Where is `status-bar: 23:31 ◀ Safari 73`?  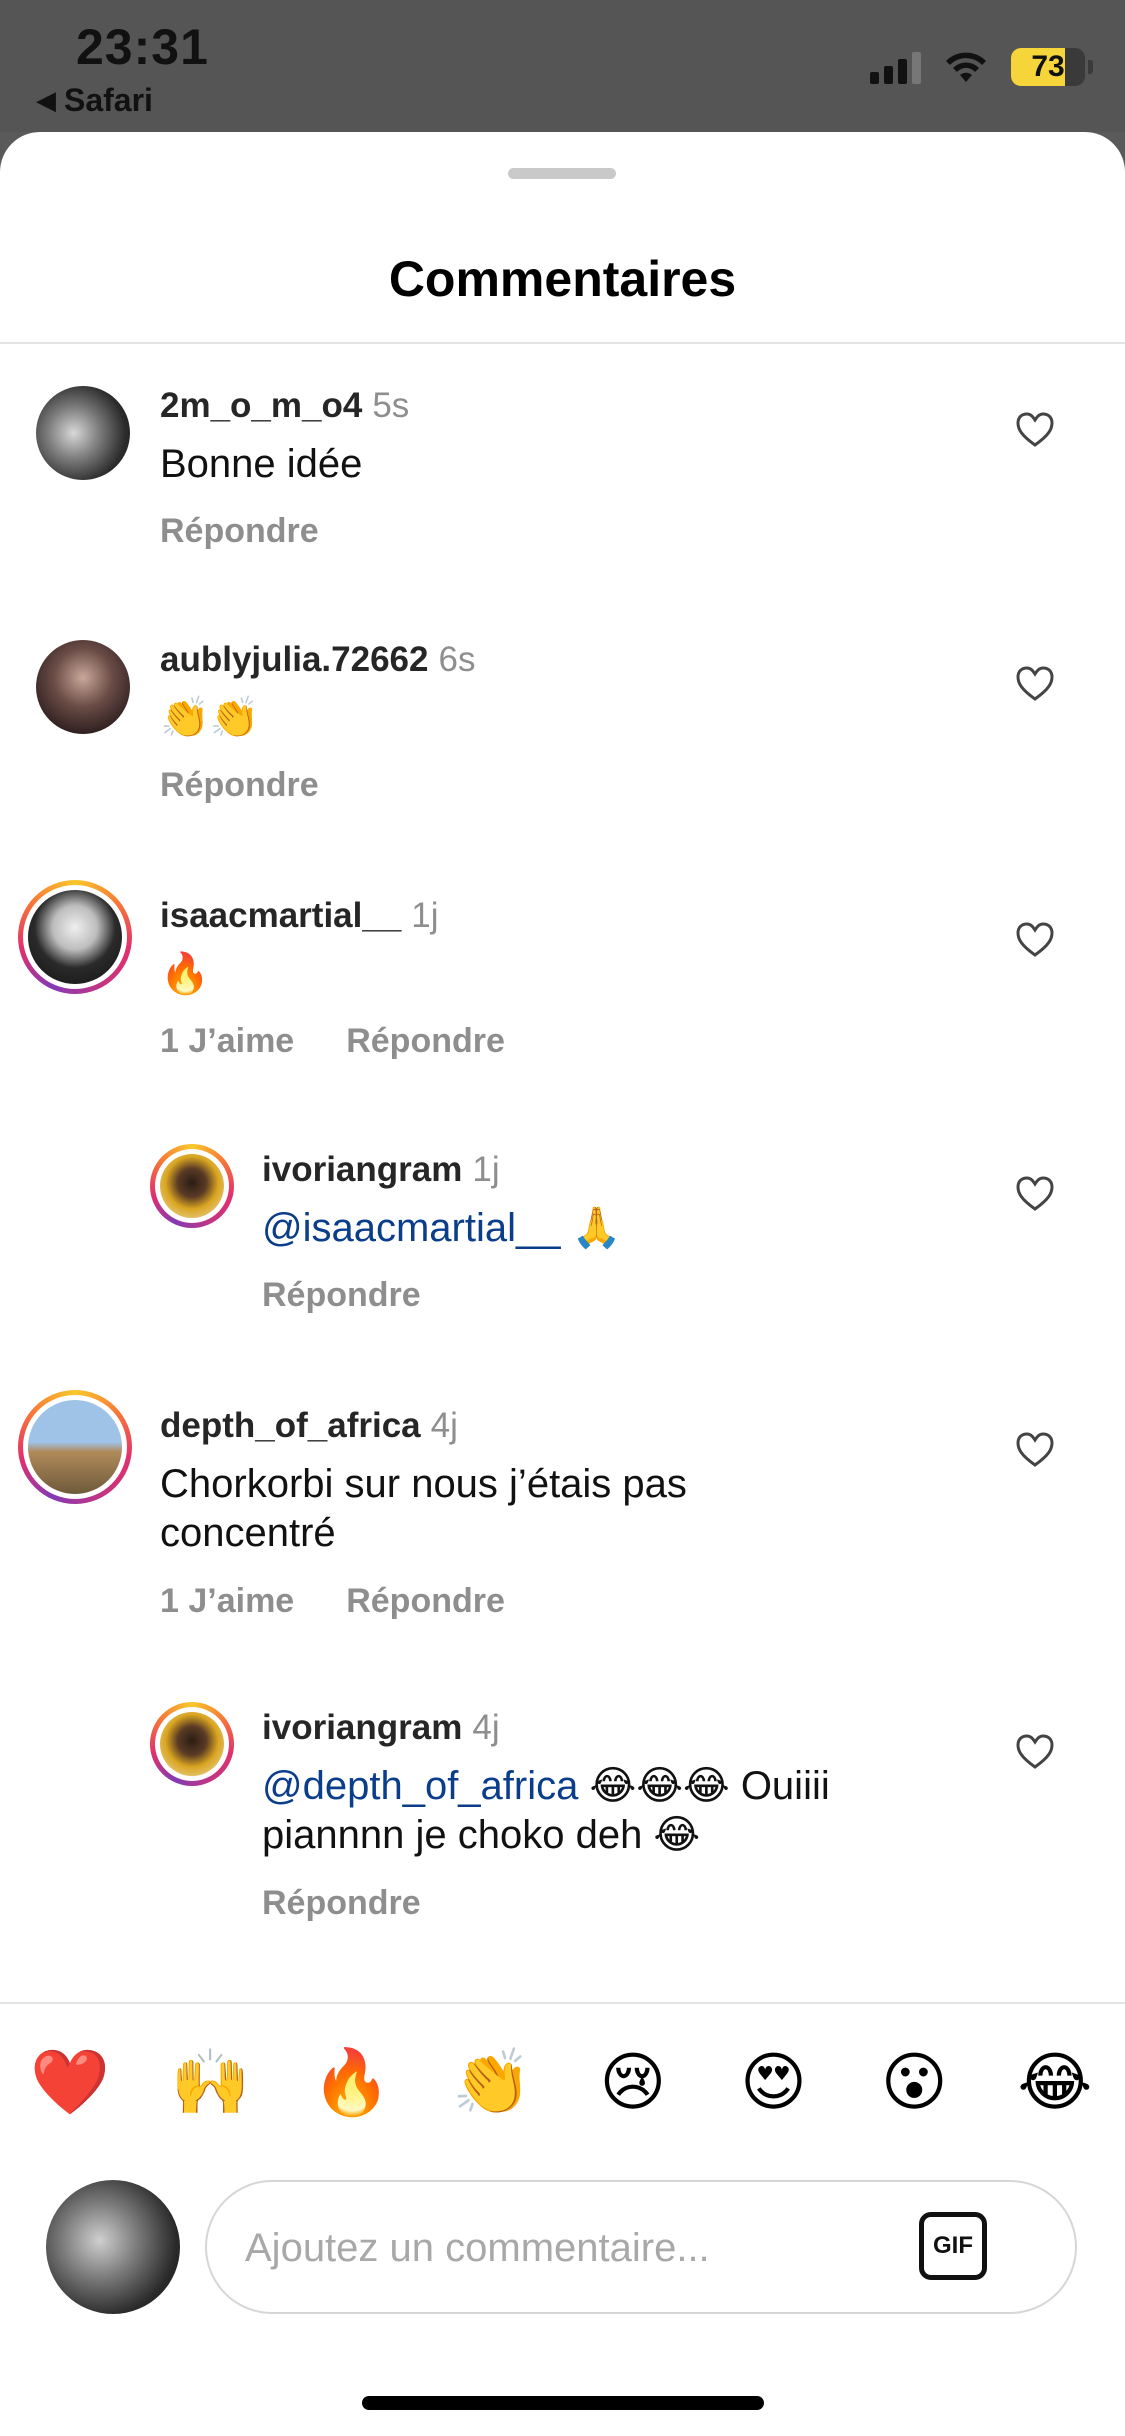 status-bar: 23:31 ◀ Safari 73 is located at coordinates (562, 66).